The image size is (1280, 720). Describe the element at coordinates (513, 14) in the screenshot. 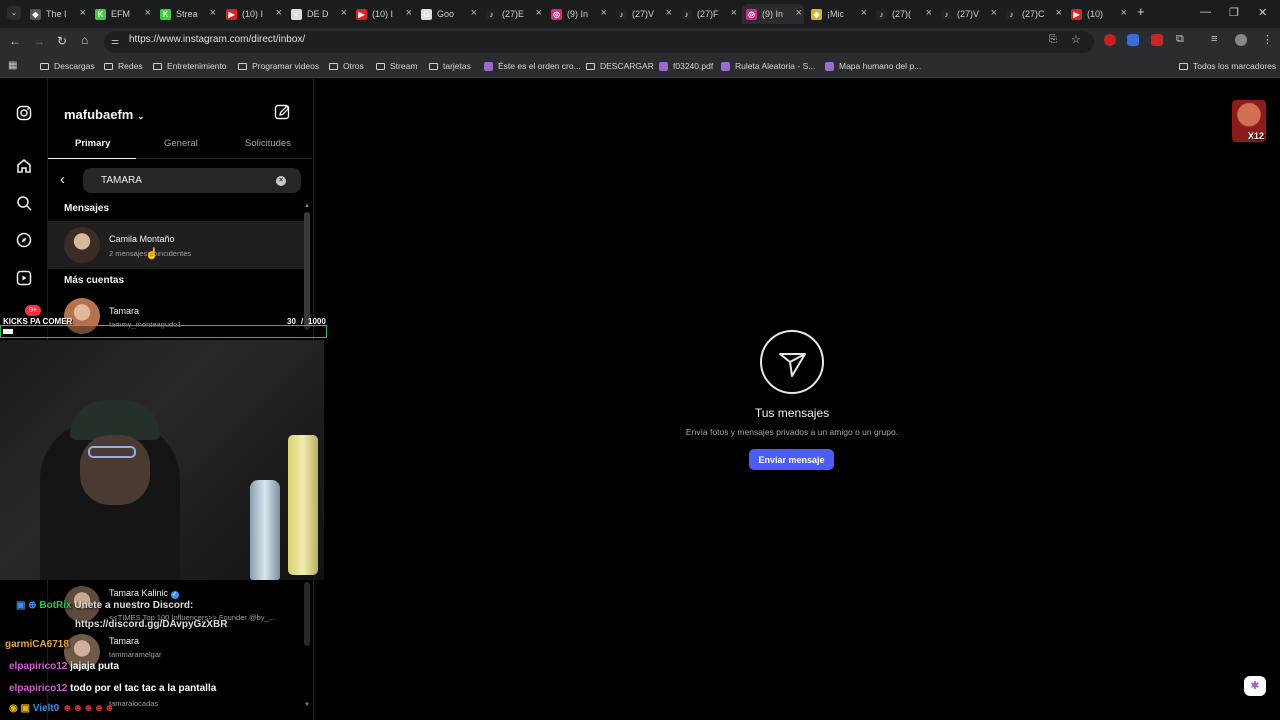

I see `browser-tab: ♪ (27)E ×` at that location.